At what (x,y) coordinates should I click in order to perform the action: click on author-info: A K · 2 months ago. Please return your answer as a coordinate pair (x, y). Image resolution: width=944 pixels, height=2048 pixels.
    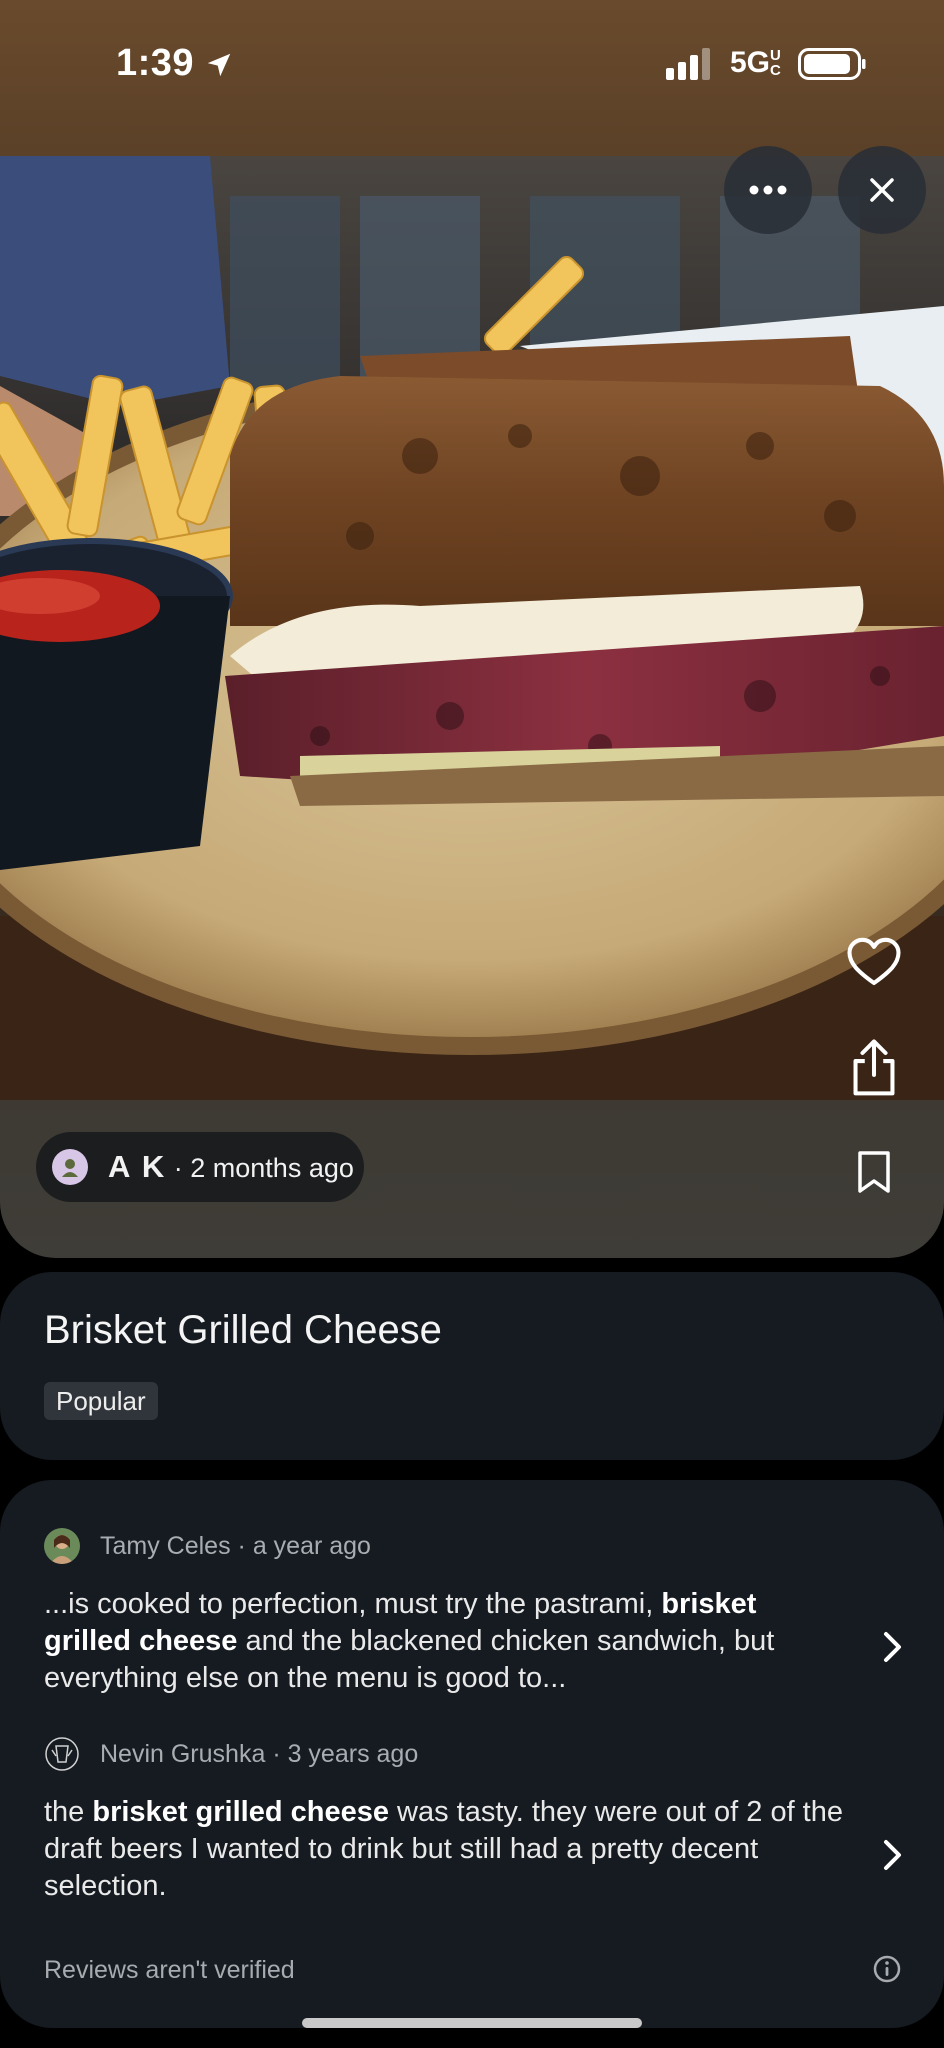
    Looking at the image, I should click on (231, 1167).